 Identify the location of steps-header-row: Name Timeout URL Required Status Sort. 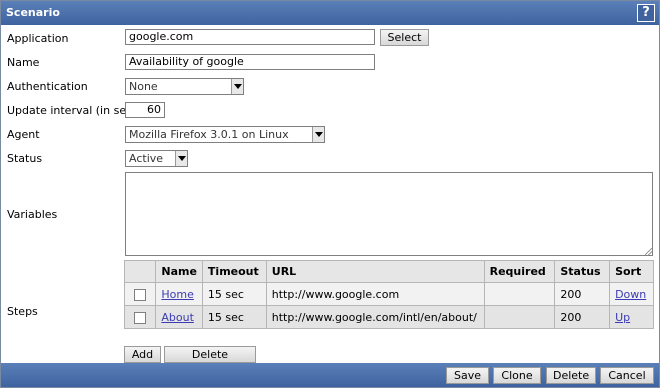
(388, 271).